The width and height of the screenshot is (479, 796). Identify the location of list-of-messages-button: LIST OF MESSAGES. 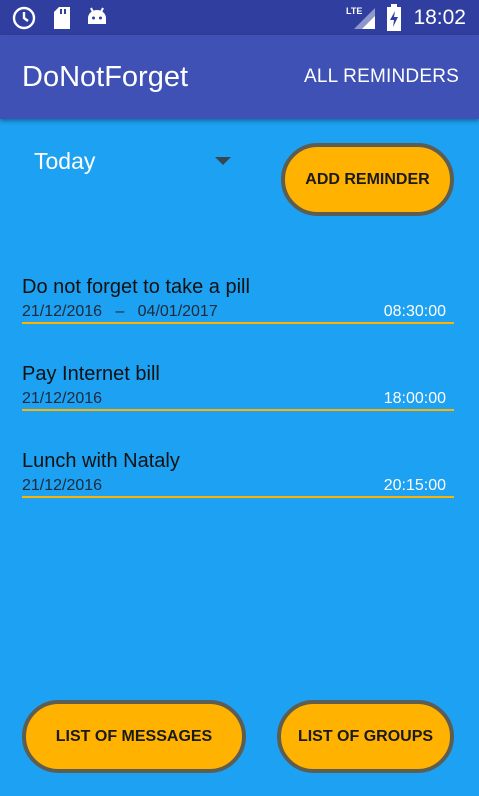
(134, 736).